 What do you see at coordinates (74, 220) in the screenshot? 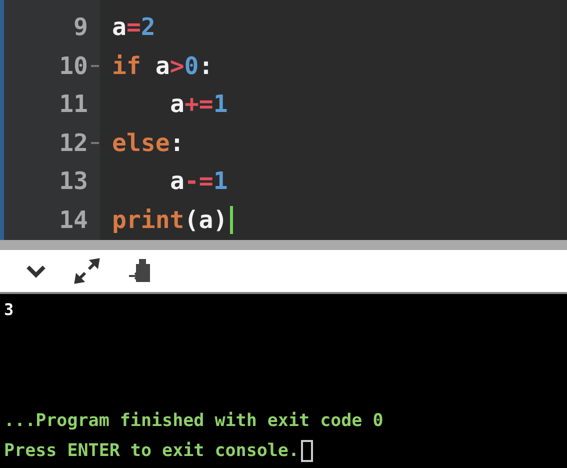
I see `line-number: 14` at bounding box center [74, 220].